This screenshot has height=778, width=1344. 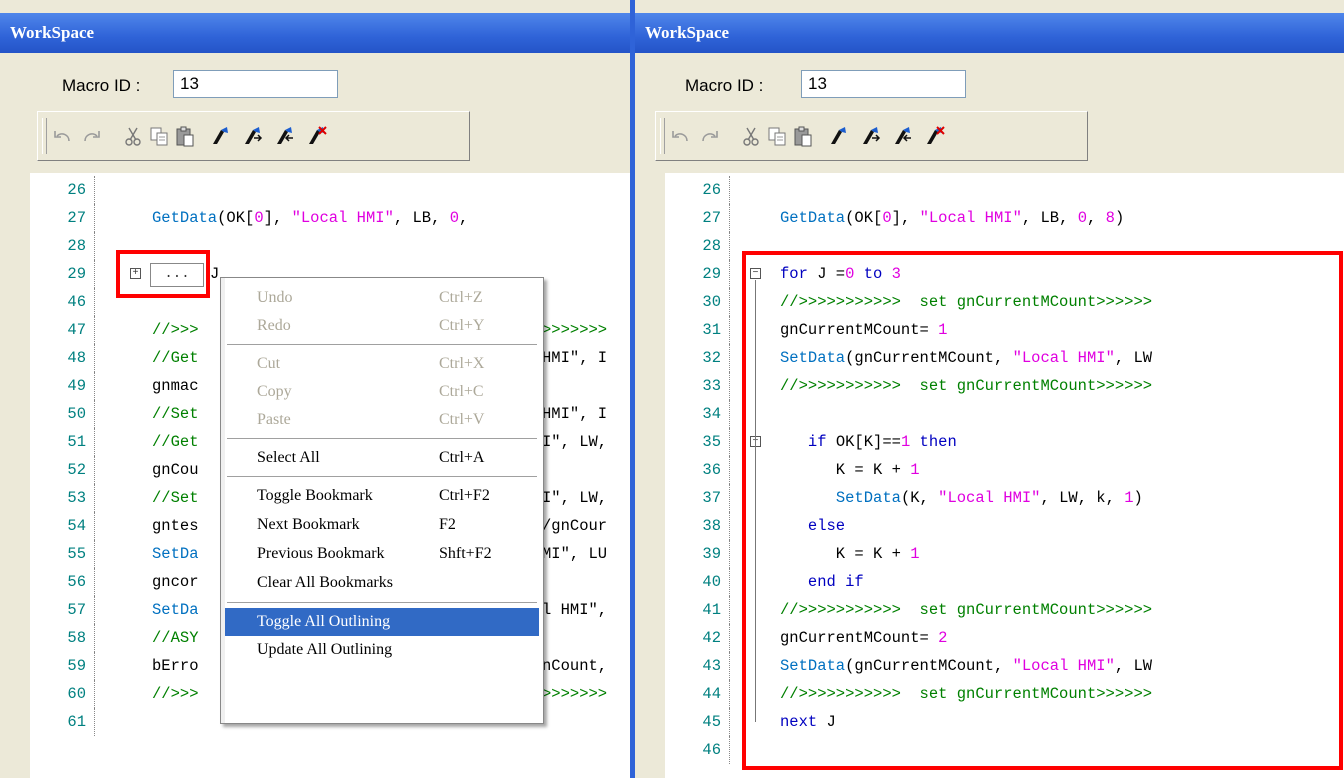 What do you see at coordinates (382, 496) in the screenshot?
I see `menu-item-toggle-bookmark: Toggle Bookmark Ctrl+F2` at bounding box center [382, 496].